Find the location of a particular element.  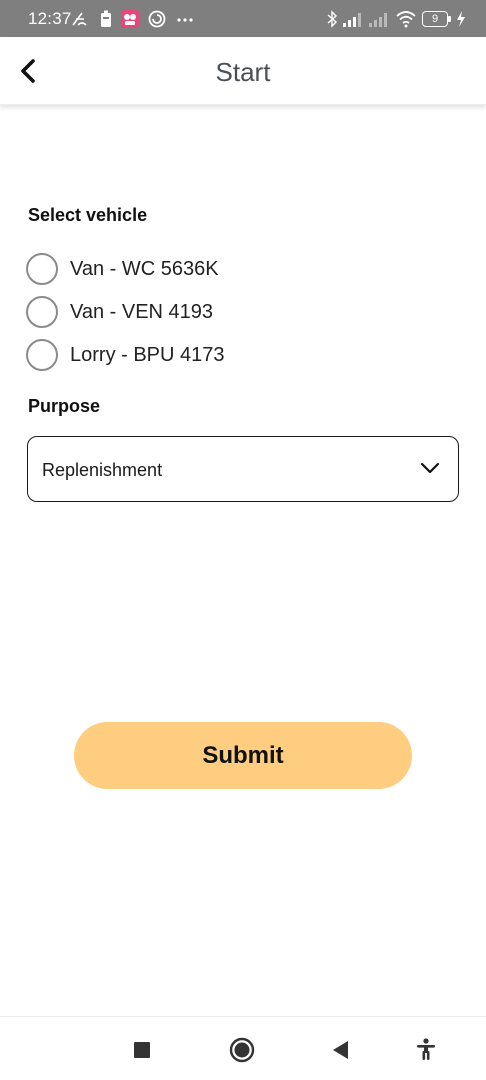

status-time: 12:37 is located at coordinates (50, 18).